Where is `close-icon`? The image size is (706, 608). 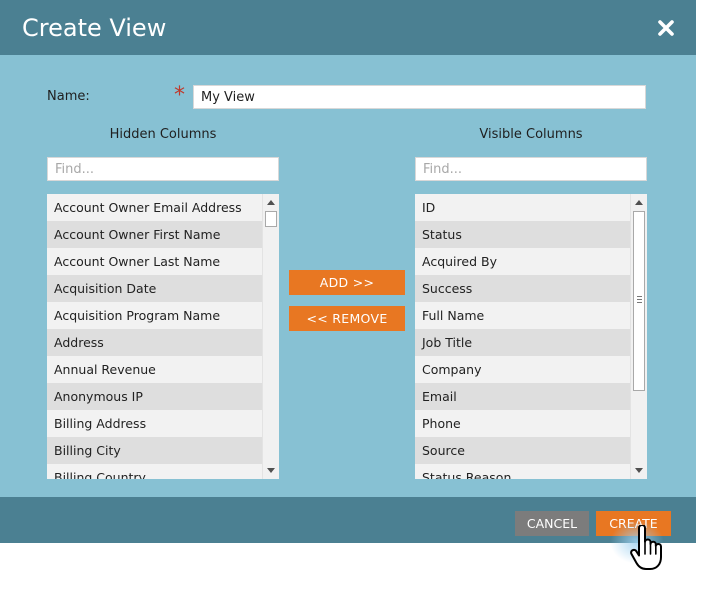 close-icon is located at coordinates (666, 28).